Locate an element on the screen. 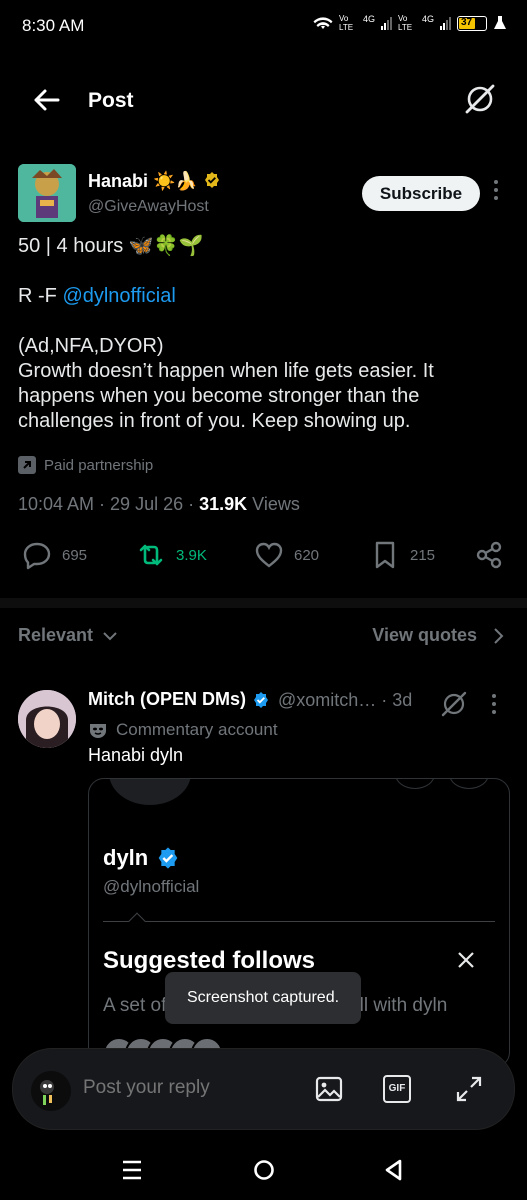  reply-count: 695 is located at coordinates (75, 555).